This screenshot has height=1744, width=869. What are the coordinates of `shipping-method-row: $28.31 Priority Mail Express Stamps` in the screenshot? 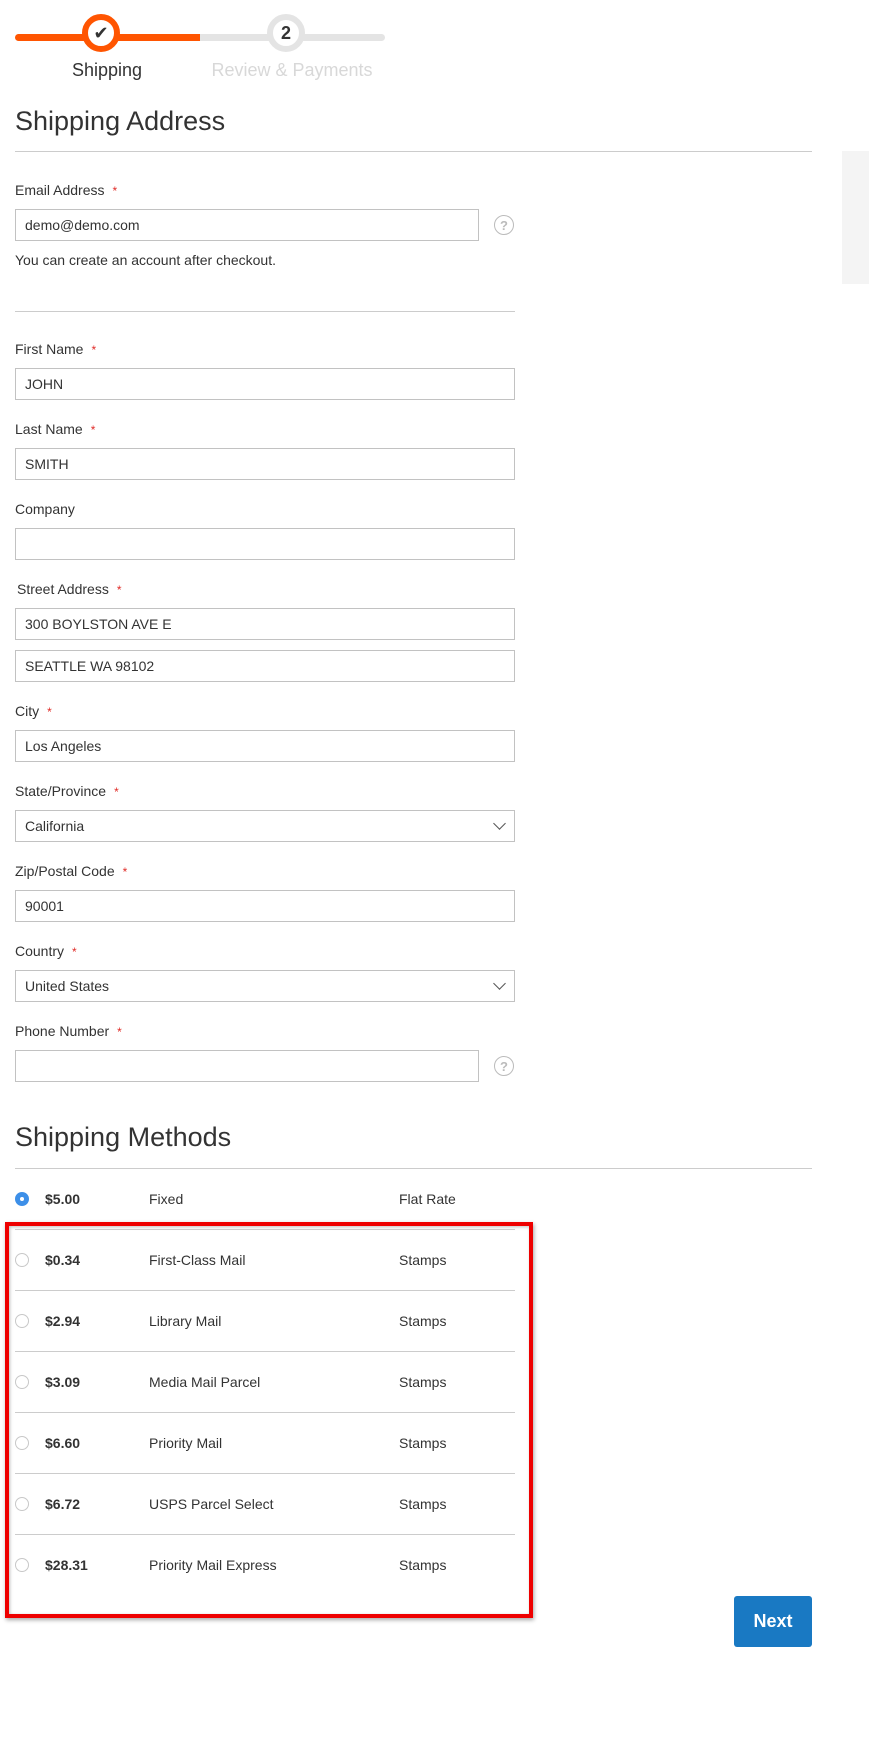 It's located at (265, 1565).